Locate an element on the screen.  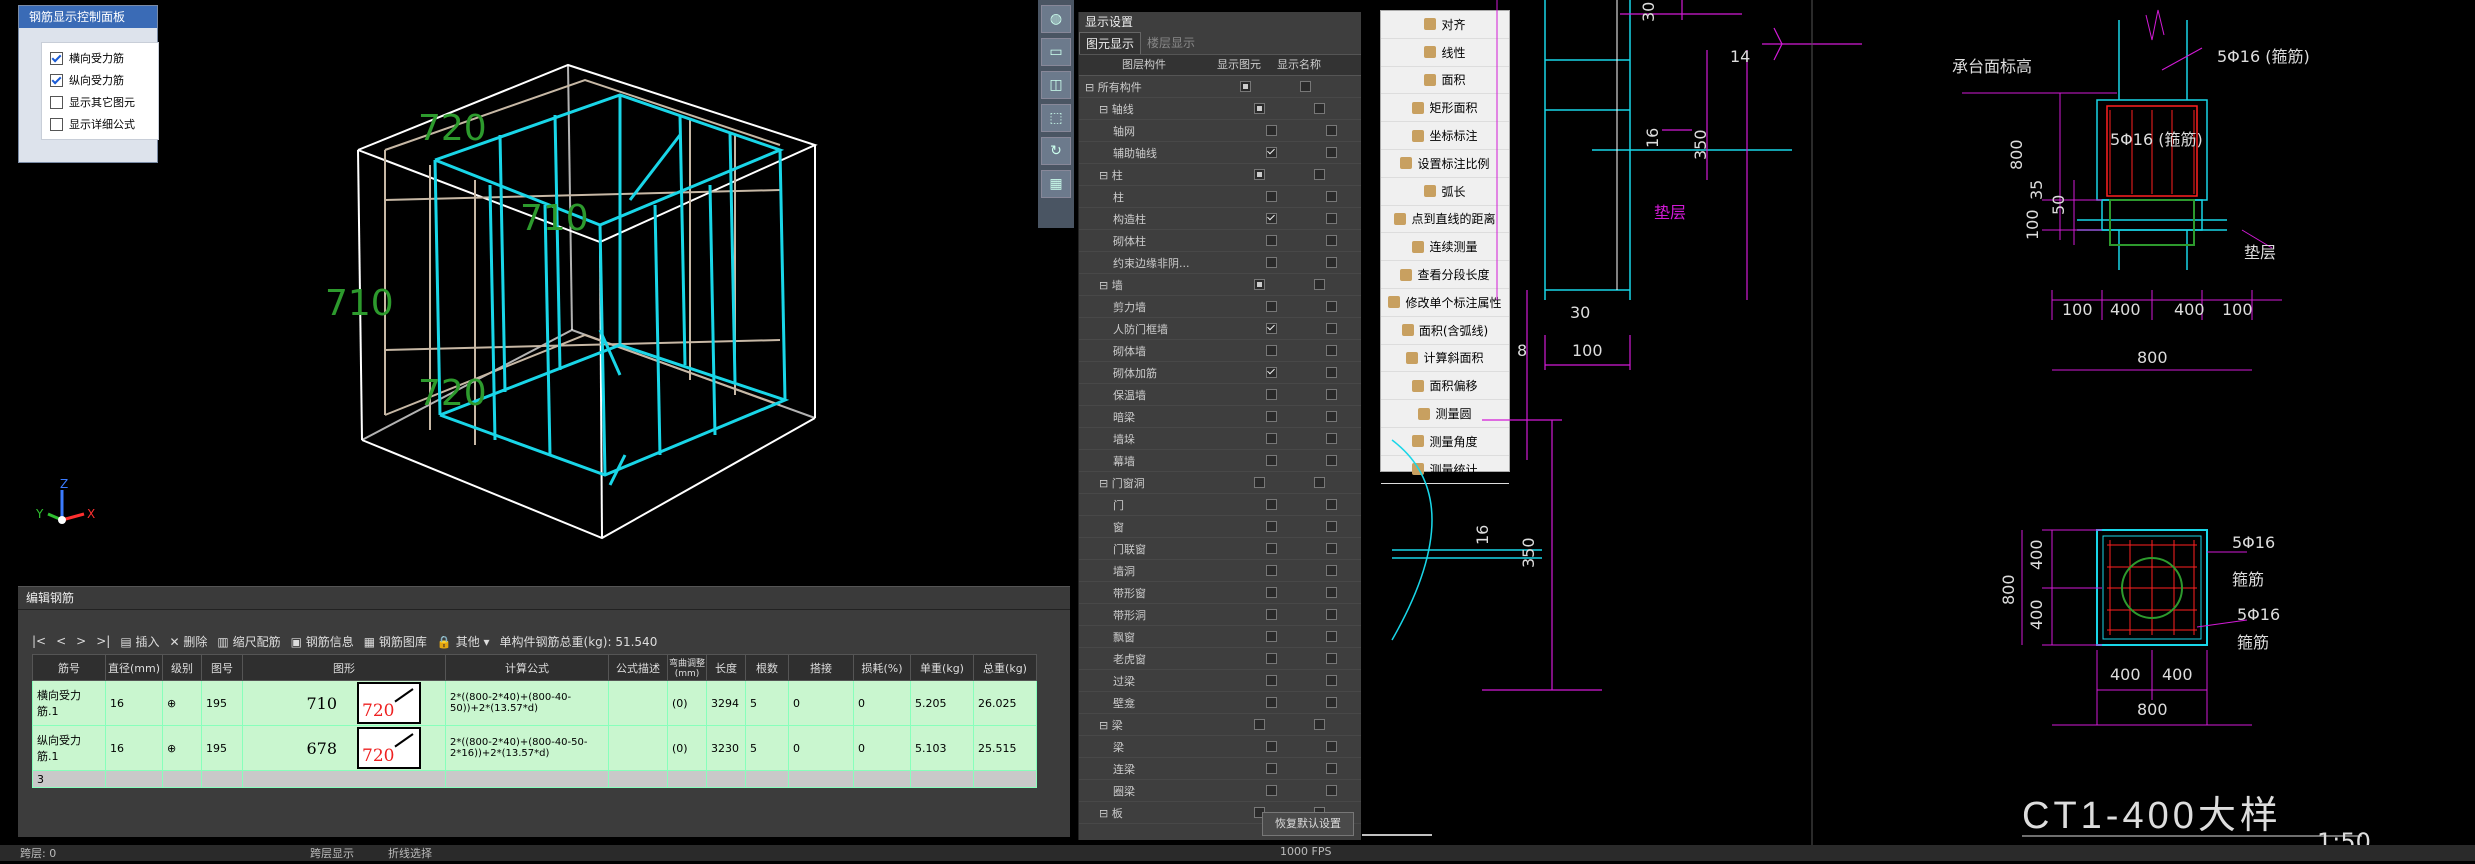
display-row: 柱 is located at coordinates (1220, 197).